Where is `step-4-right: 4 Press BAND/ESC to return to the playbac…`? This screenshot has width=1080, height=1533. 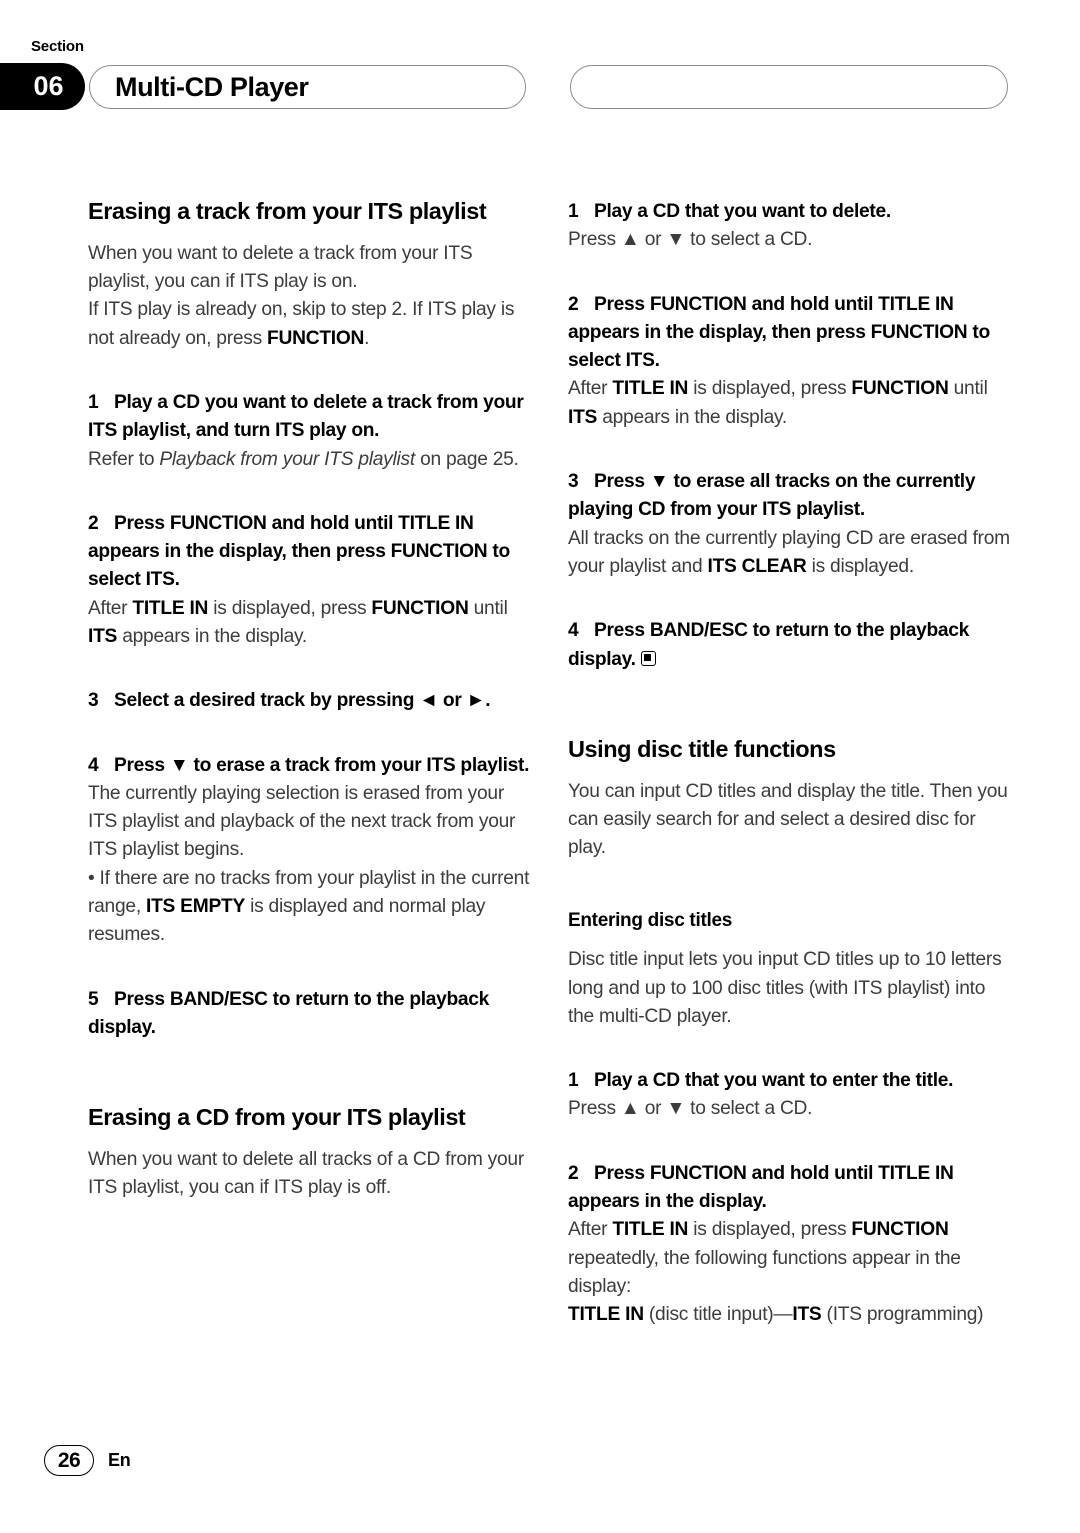 step-4-right: 4 Press BAND/ESC to return to the playbac… is located at coordinates (789, 645).